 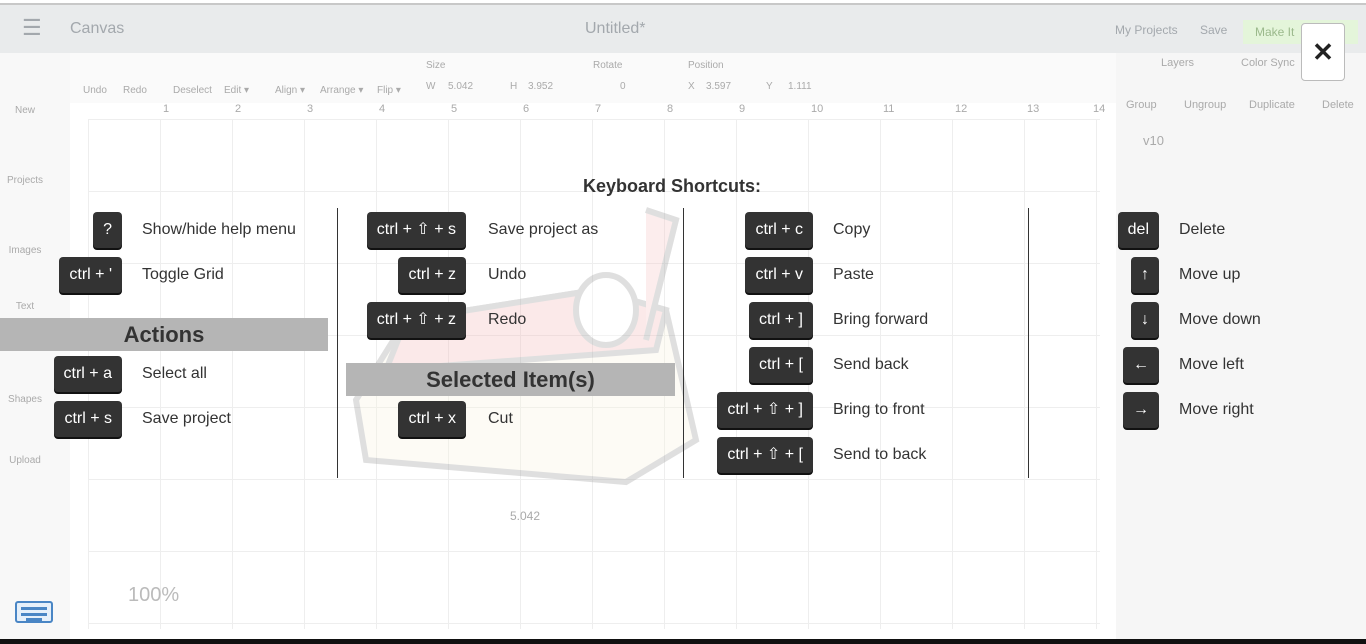 What do you see at coordinates (615, 29) in the screenshot?
I see `document-title: Untitled*` at bounding box center [615, 29].